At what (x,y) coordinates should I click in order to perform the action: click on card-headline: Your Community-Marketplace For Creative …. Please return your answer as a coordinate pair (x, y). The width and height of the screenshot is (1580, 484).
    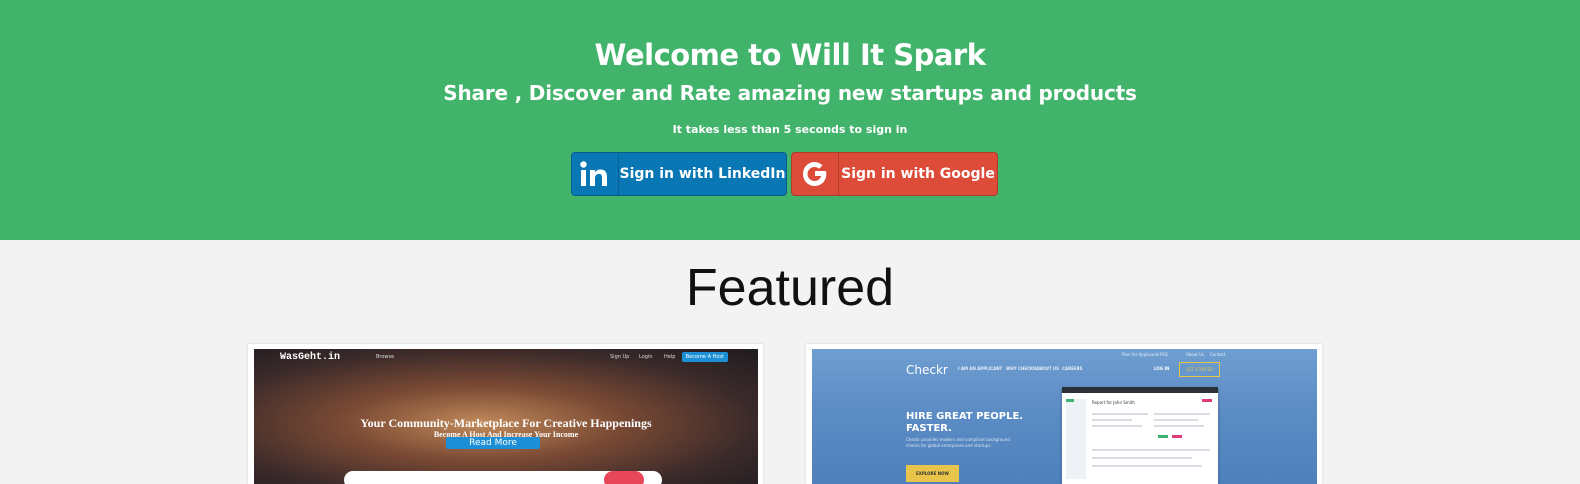
    Looking at the image, I should click on (506, 423).